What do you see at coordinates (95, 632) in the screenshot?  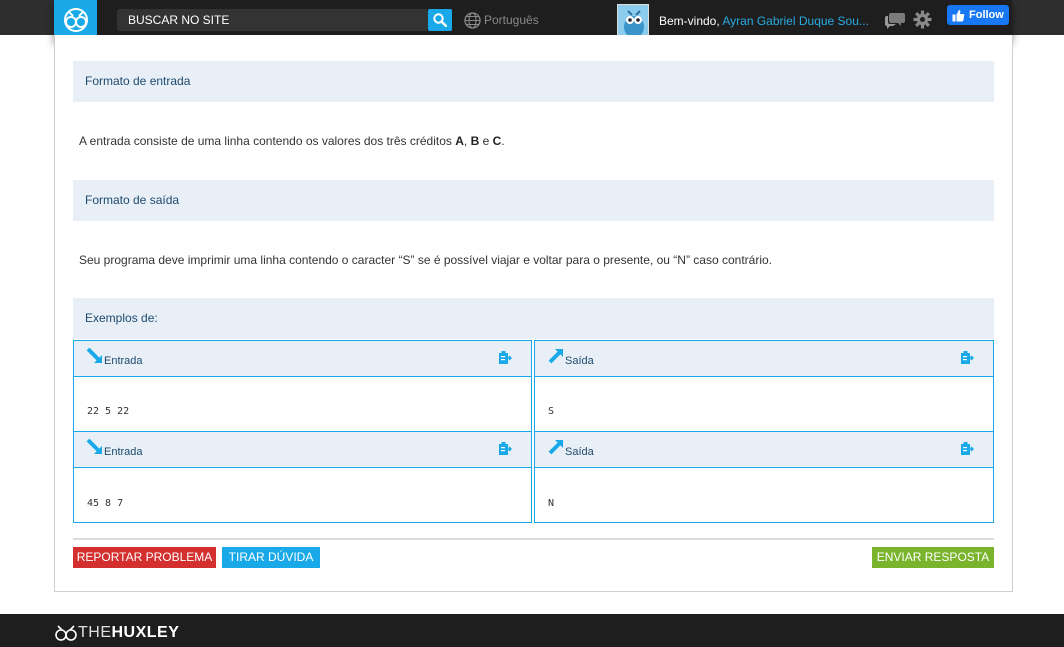 I see `footer-brand-thin: THE` at bounding box center [95, 632].